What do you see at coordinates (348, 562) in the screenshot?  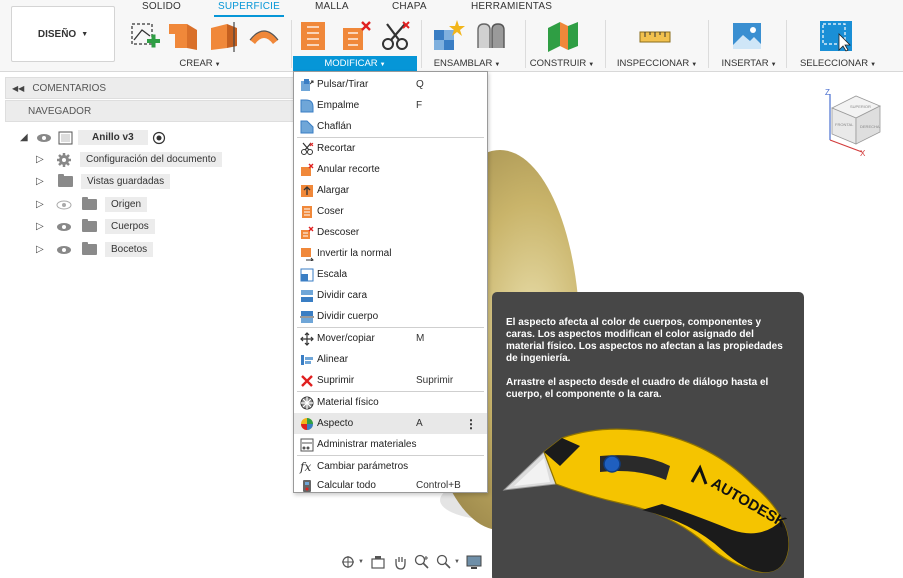 I see `orbit-icon` at bounding box center [348, 562].